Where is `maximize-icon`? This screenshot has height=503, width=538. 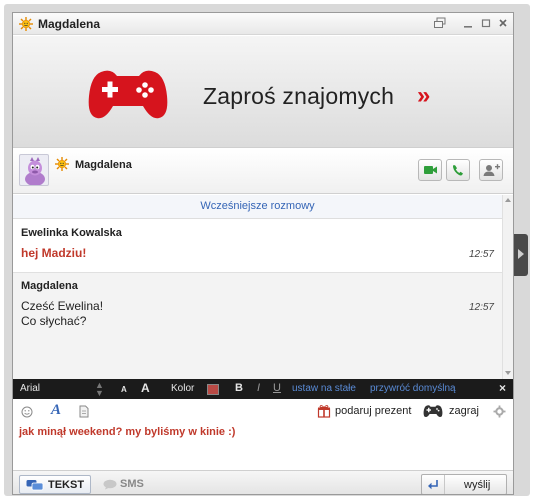
maximize-icon is located at coordinates (486, 23).